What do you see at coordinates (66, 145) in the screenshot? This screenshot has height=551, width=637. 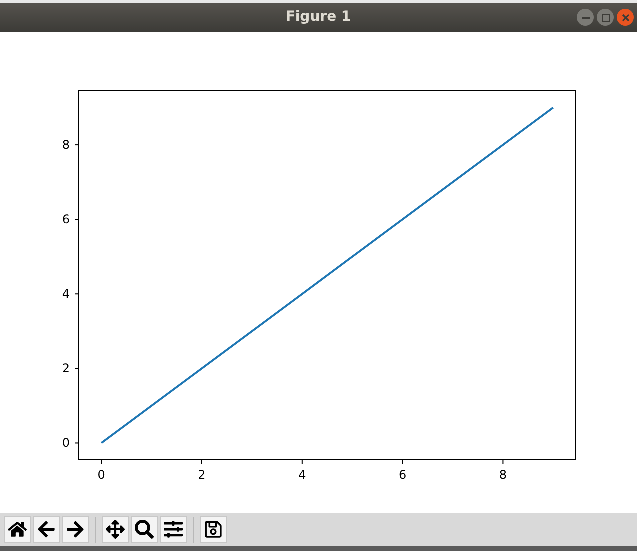 I see `y-tick-label: 8` at bounding box center [66, 145].